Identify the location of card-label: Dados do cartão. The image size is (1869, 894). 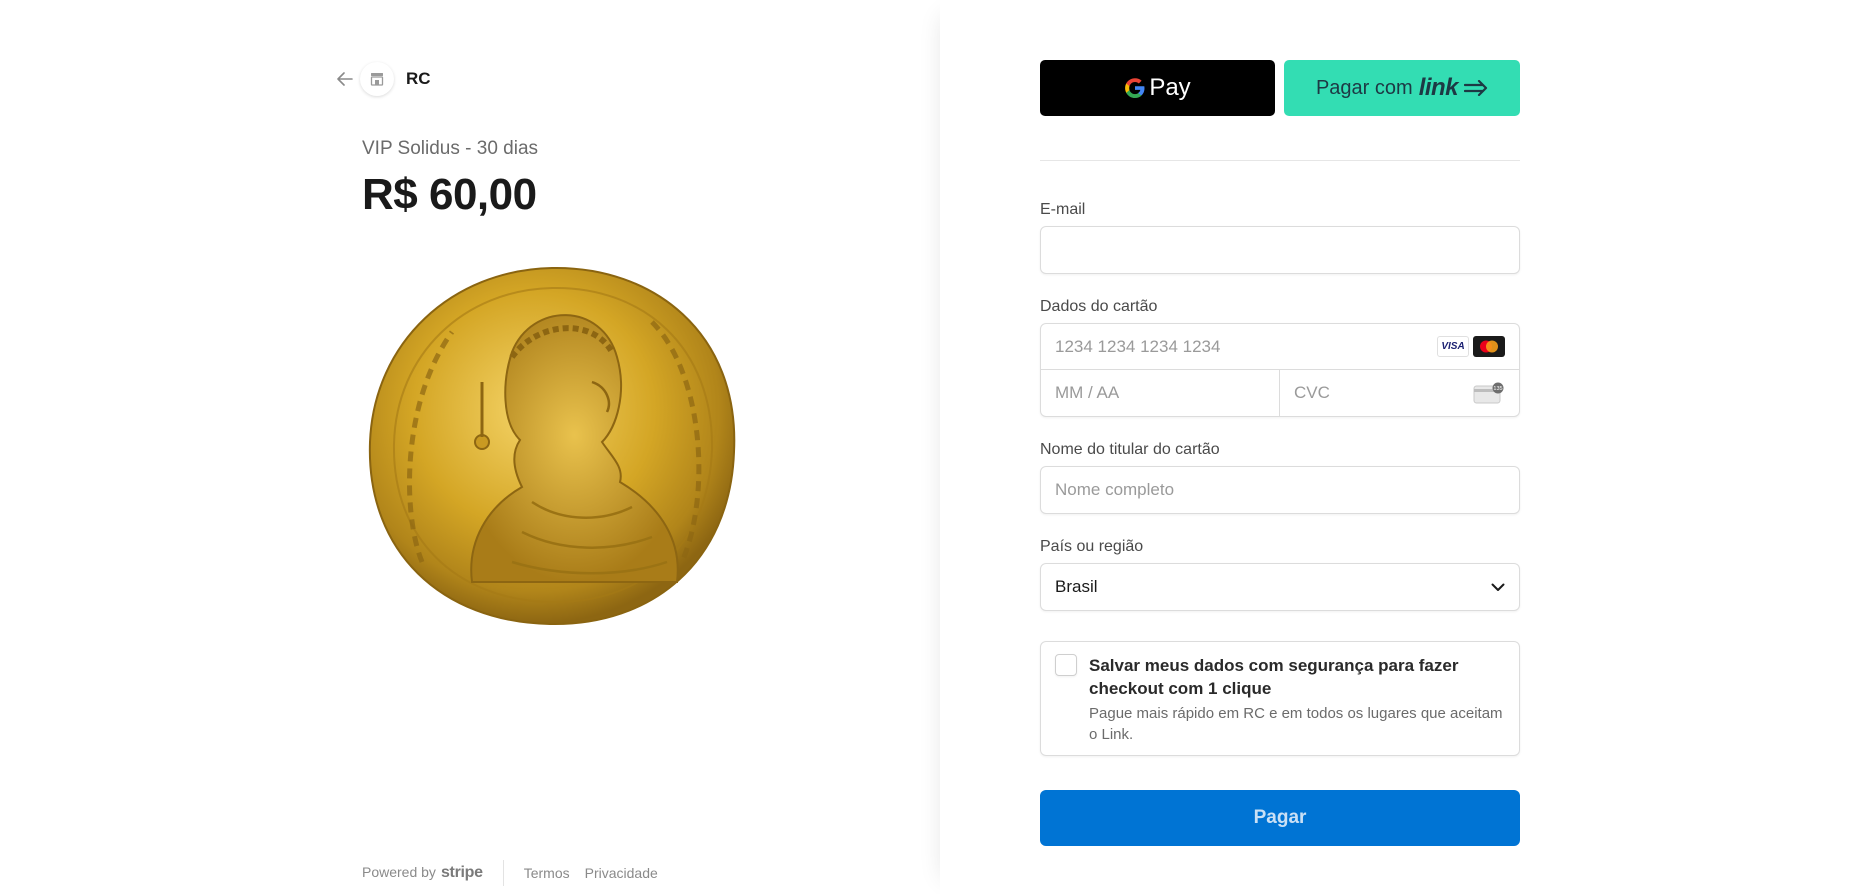
(1099, 306).